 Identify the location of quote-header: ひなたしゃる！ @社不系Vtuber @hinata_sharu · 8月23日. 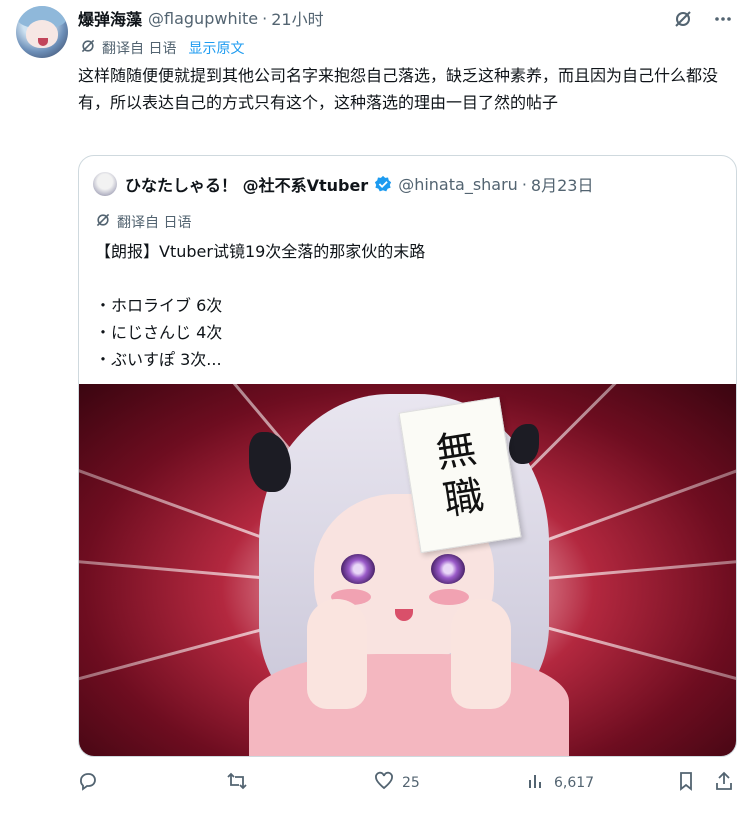
(343, 184).